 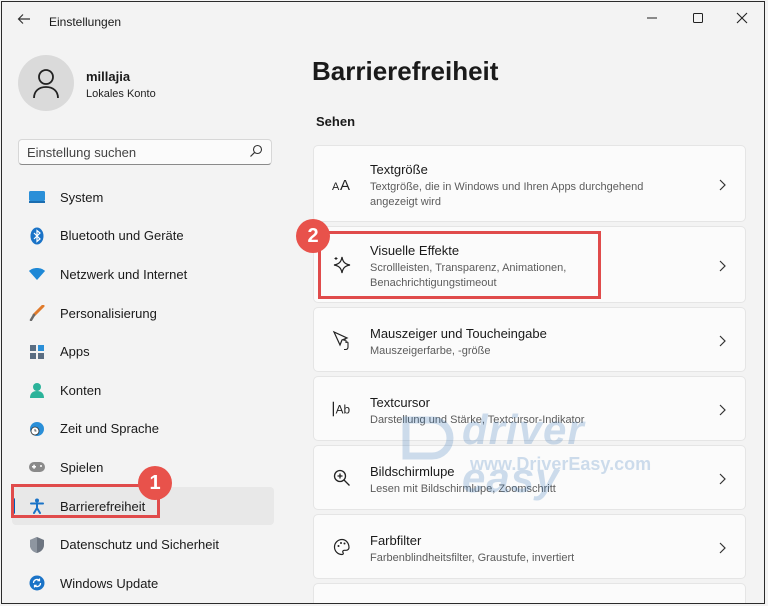 I want to click on page-title: Barrierefreiheit, so click(x=405, y=71).